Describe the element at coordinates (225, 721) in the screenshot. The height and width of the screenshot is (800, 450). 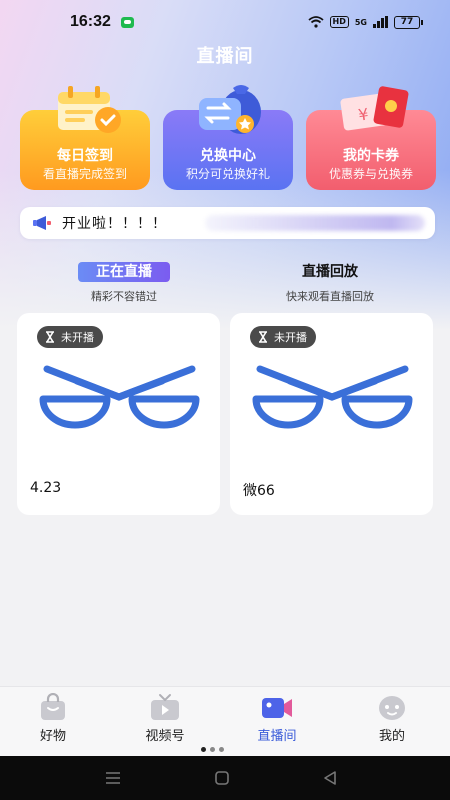
I see `bottom-nav: 好物 视频号 直播间 我的` at that location.